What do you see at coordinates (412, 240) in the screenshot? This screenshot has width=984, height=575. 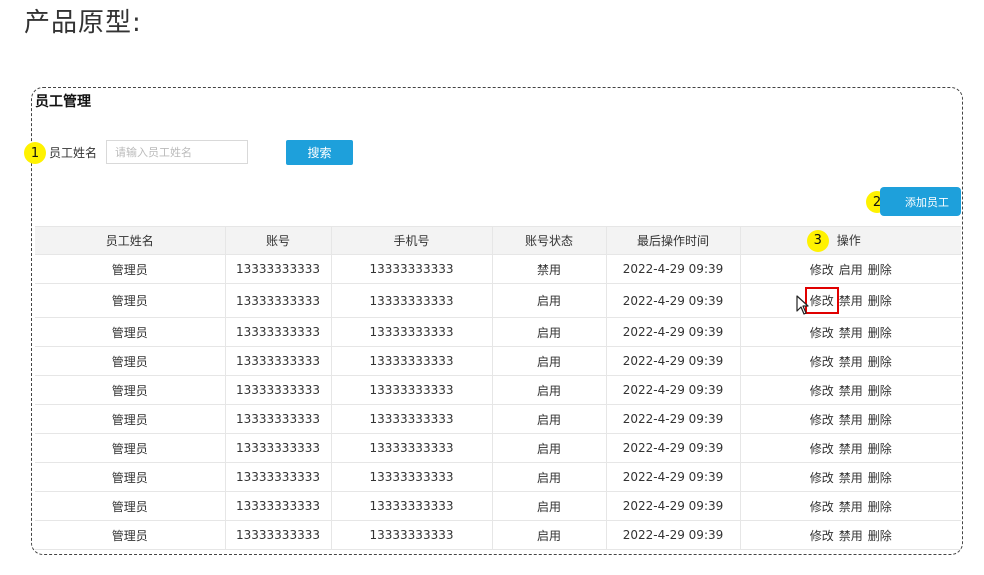 I see `column-header-phone: 手机号` at bounding box center [412, 240].